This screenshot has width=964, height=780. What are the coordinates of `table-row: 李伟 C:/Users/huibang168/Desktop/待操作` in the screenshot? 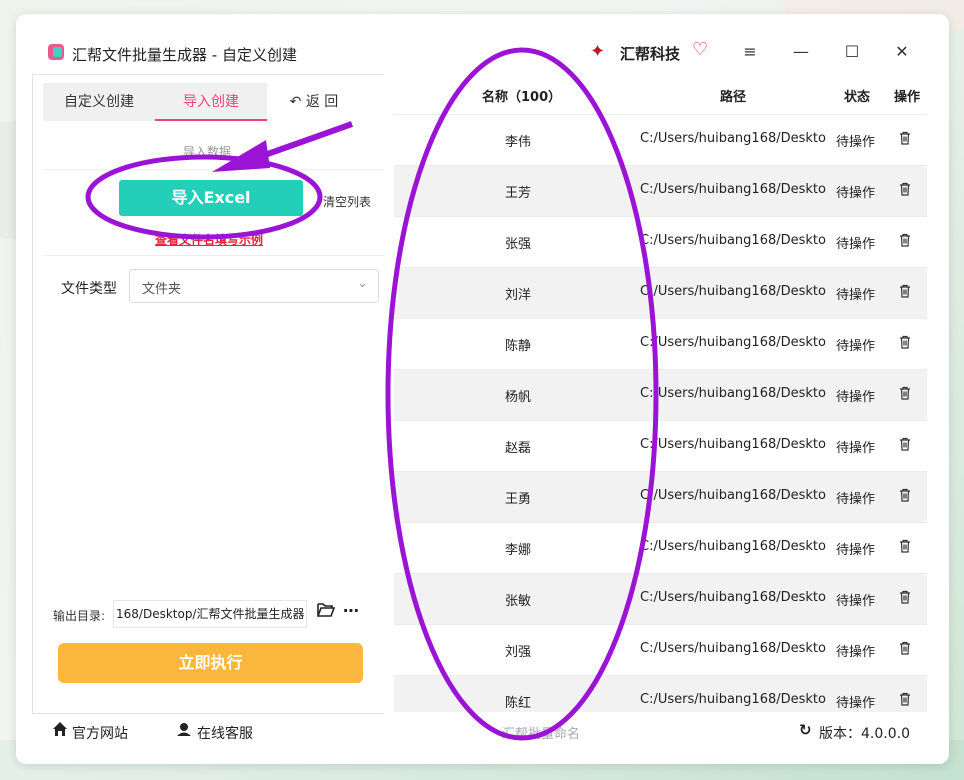 It's located at (660, 139).